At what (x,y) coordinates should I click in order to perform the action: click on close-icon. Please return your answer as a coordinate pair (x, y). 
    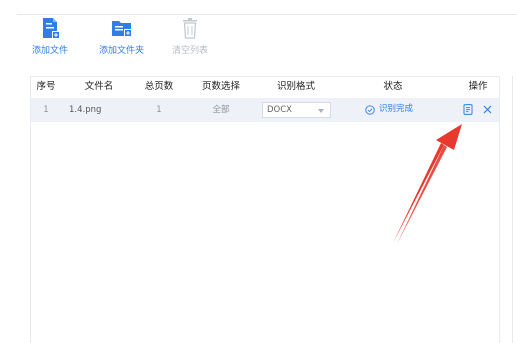
    Looking at the image, I should click on (487, 109).